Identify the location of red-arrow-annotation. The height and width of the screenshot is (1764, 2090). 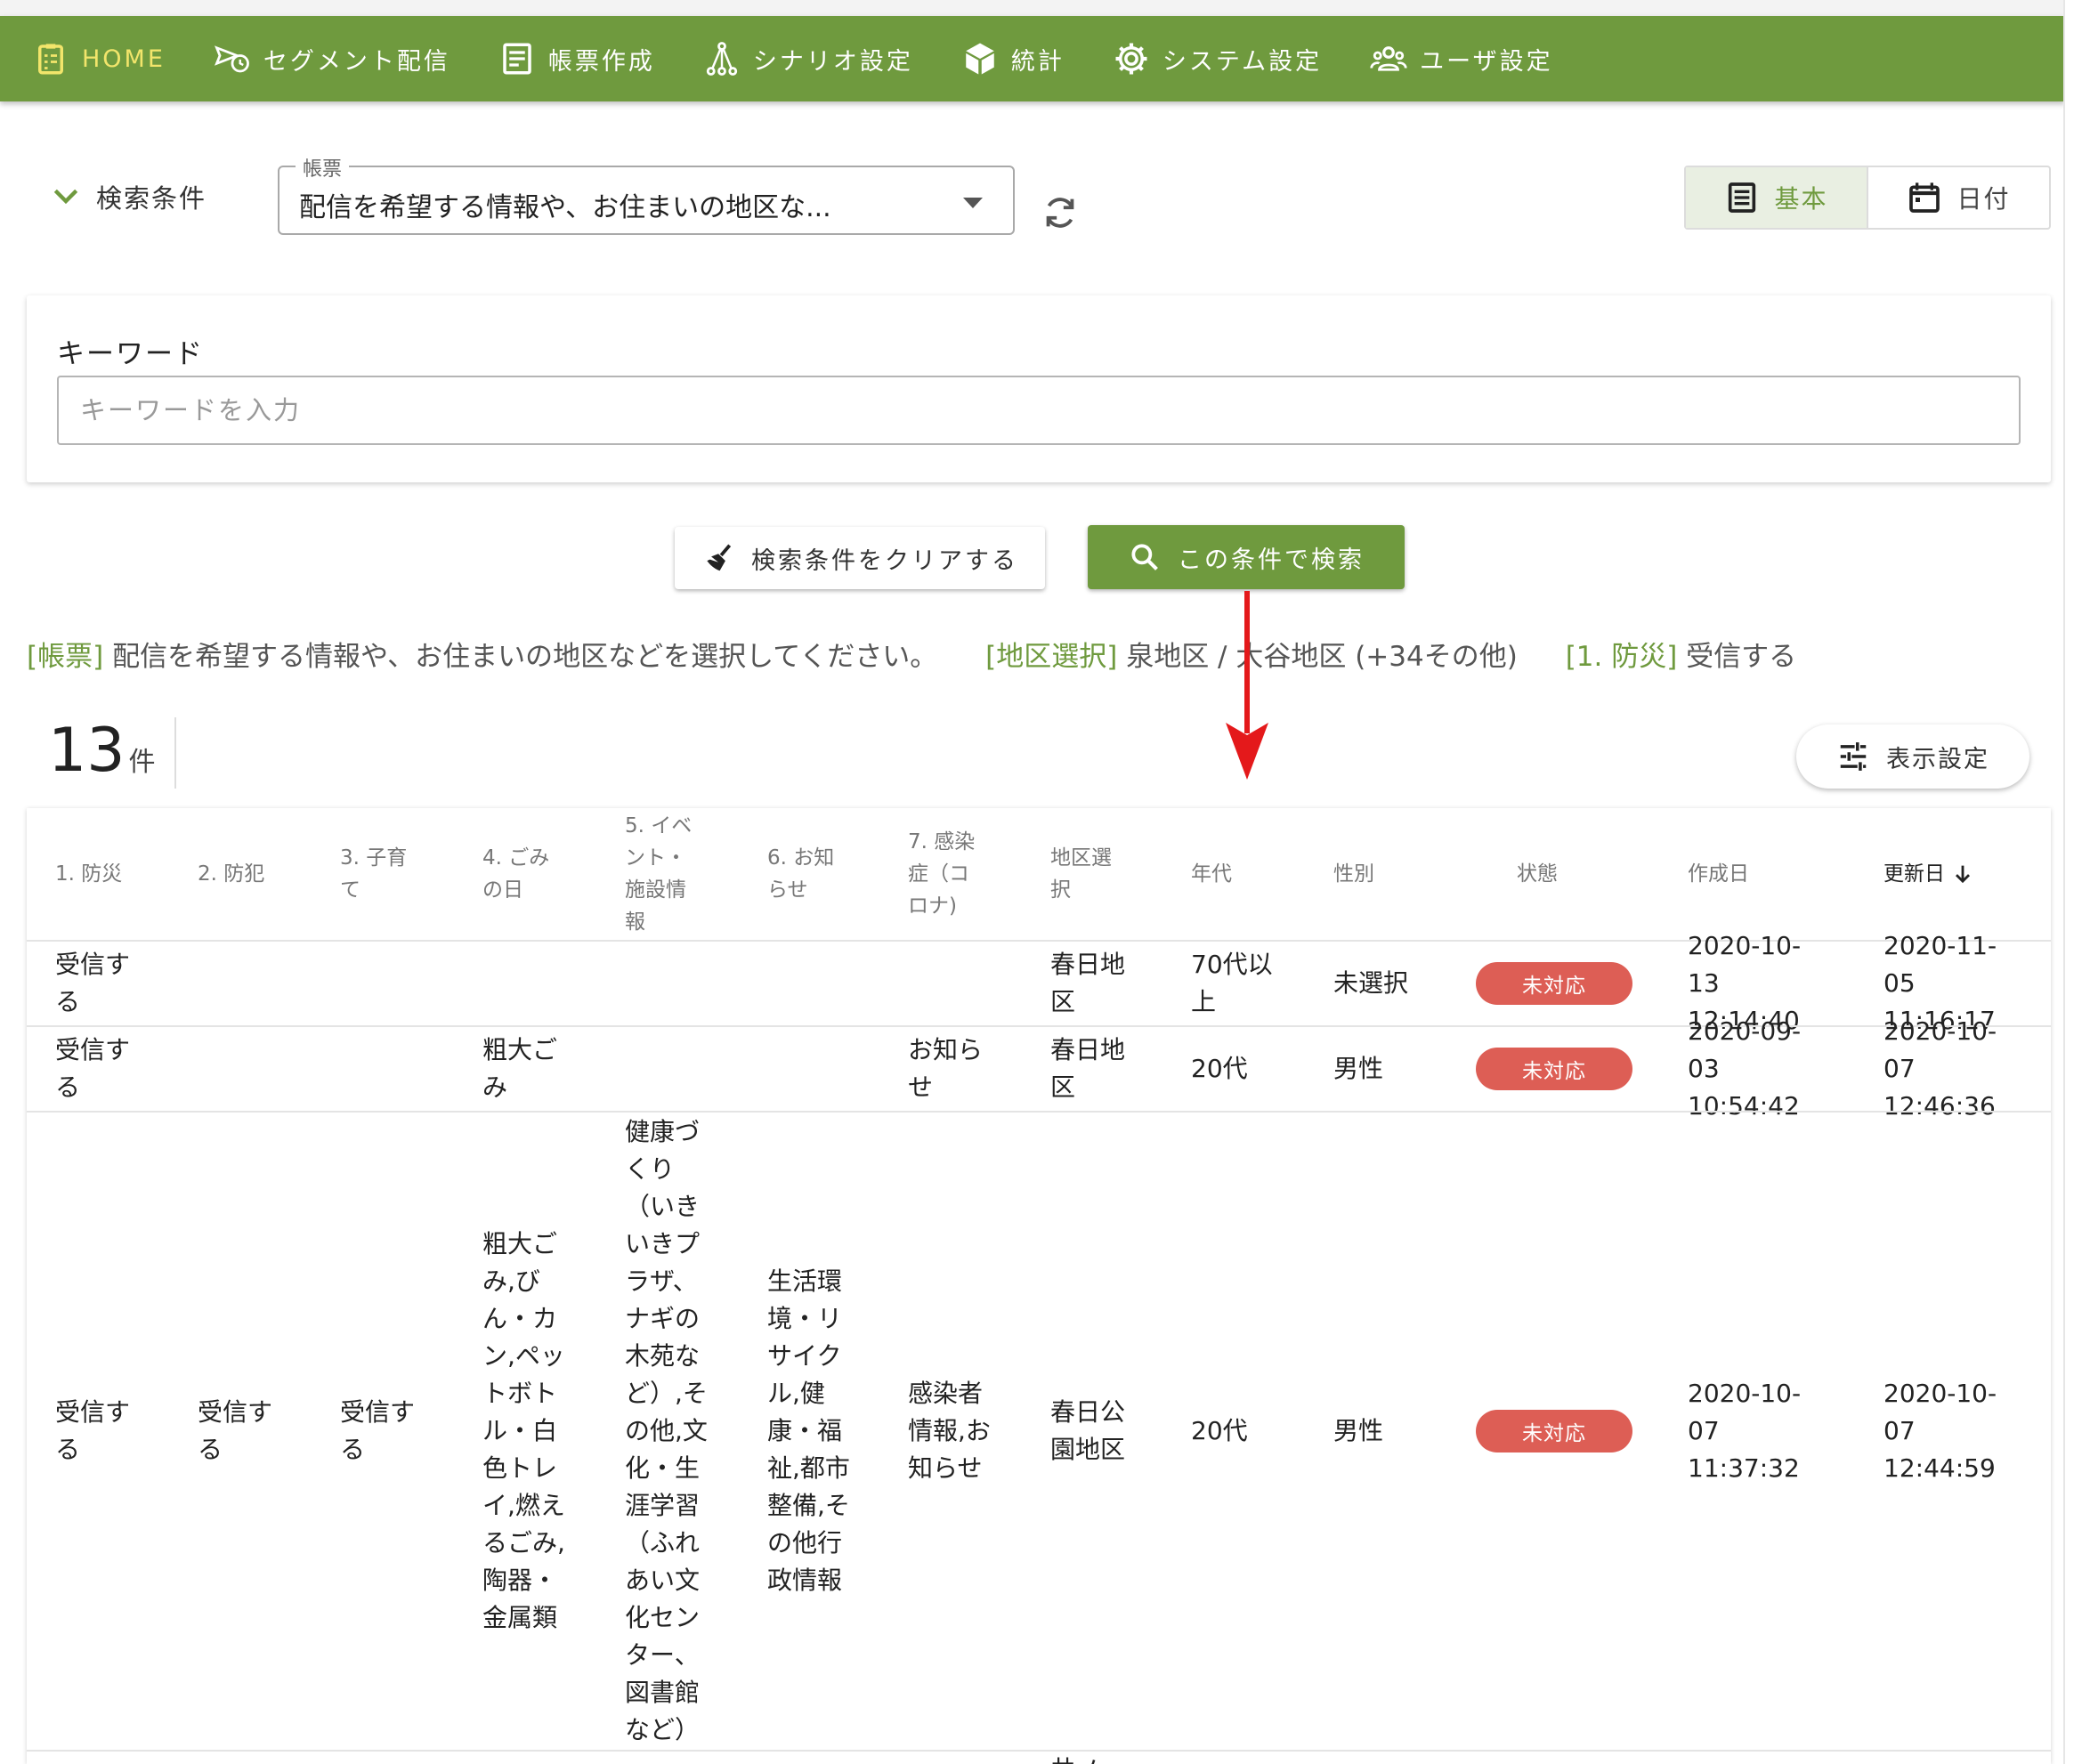
(1247, 686).